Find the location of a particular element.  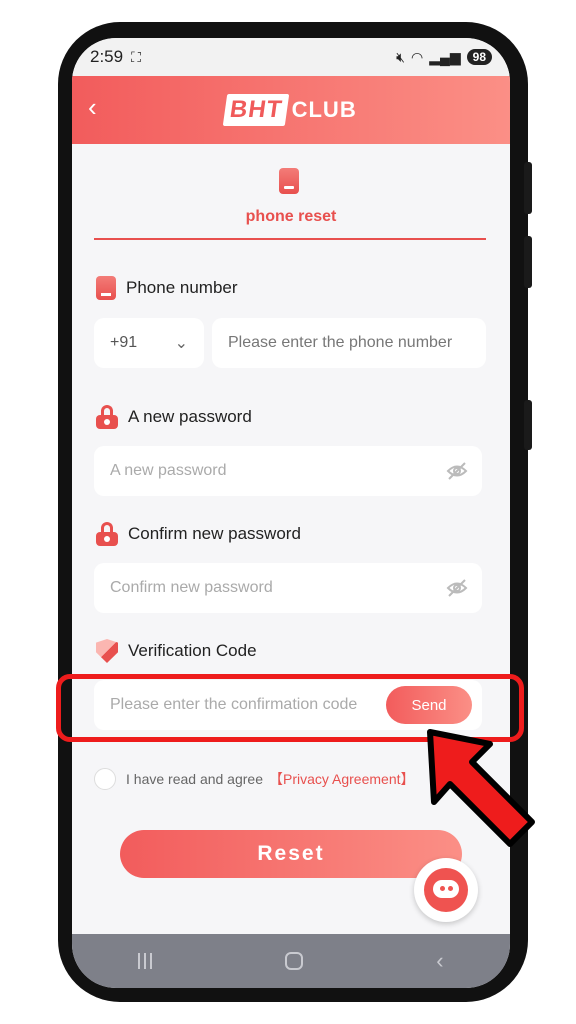

tab-underline is located at coordinates (290, 239).